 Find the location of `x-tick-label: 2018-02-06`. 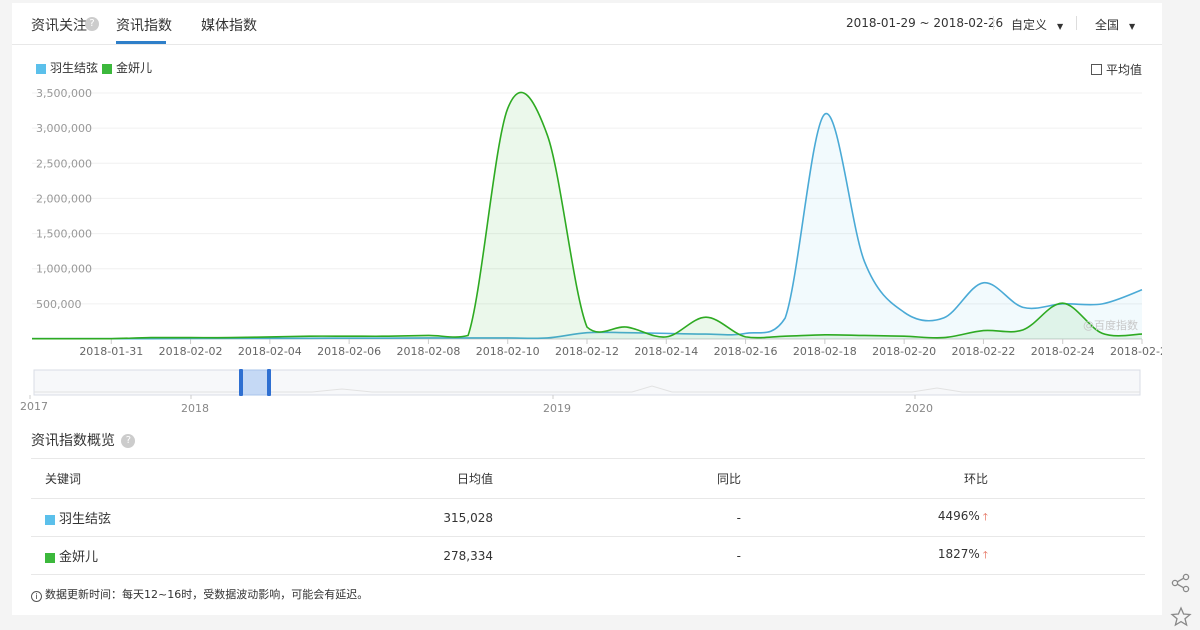

x-tick-label: 2018-02-06 is located at coordinates (349, 351).